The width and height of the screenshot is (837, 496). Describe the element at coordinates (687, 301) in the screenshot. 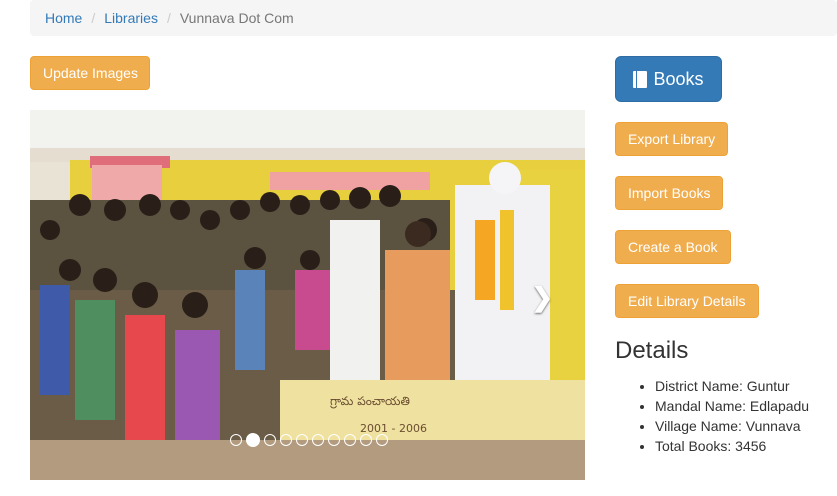

I see `edit-library-details-button: Edit Library Details` at that location.